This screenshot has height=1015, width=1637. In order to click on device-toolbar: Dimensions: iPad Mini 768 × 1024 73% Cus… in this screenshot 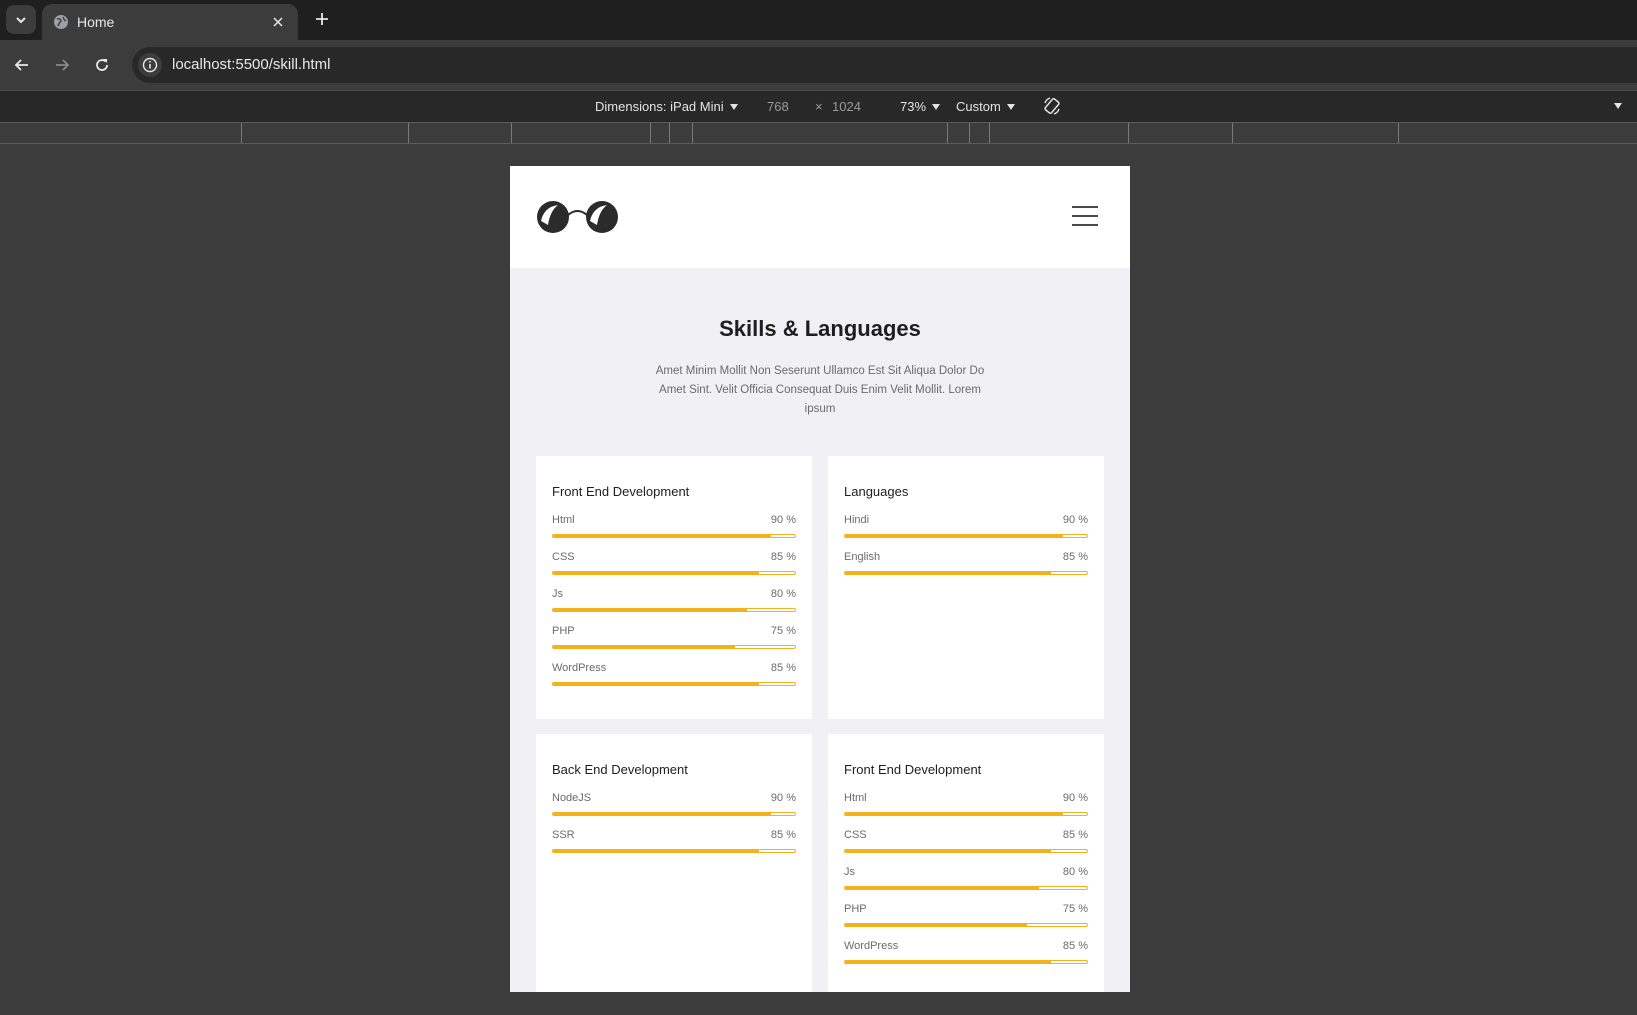, I will do `click(818, 106)`.